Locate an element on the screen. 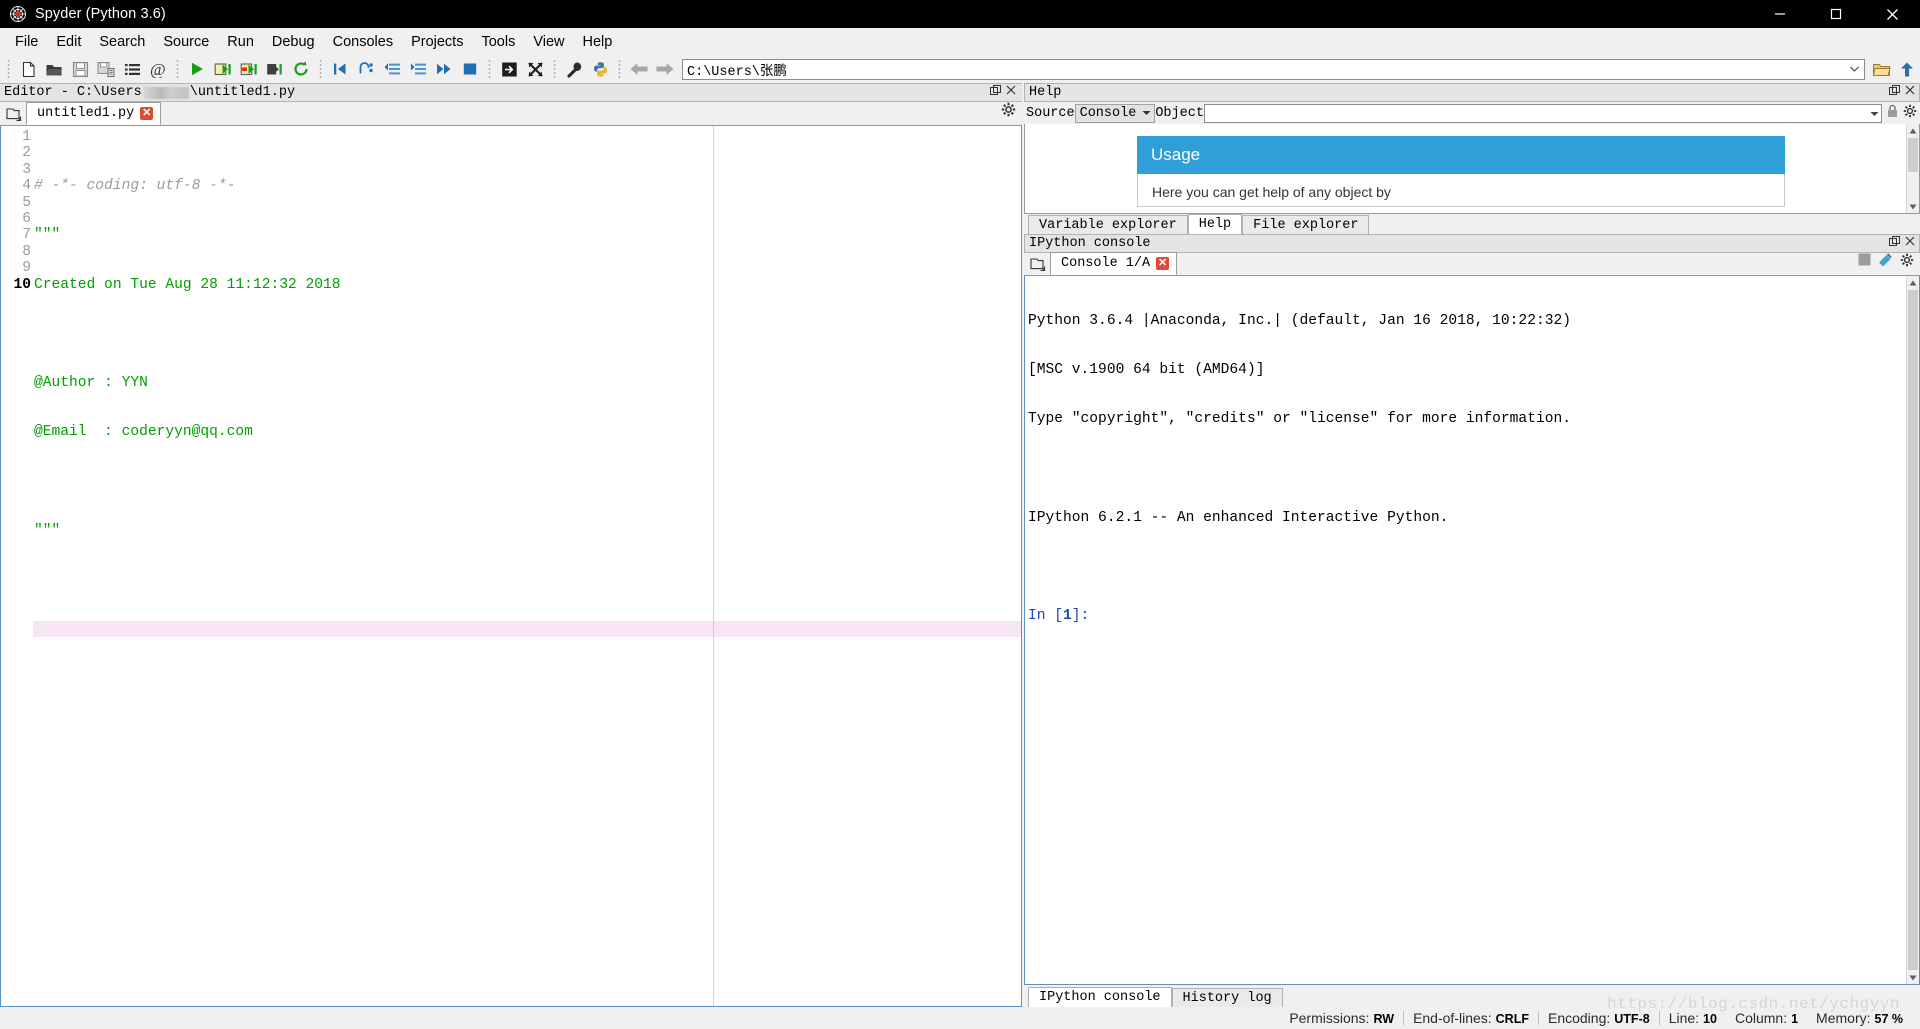 The height and width of the screenshot is (1029, 1920). run-cell-advance-icon is located at coordinates (249, 69).